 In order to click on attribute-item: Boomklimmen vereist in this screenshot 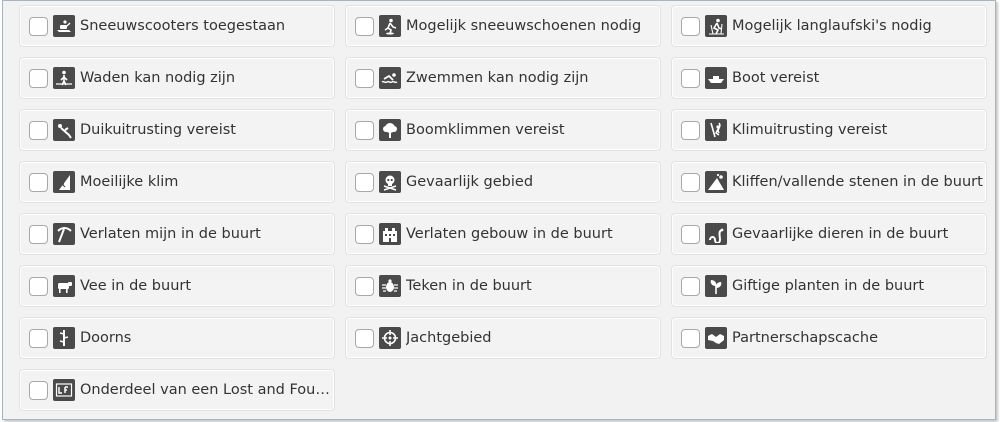, I will do `click(503, 130)`.